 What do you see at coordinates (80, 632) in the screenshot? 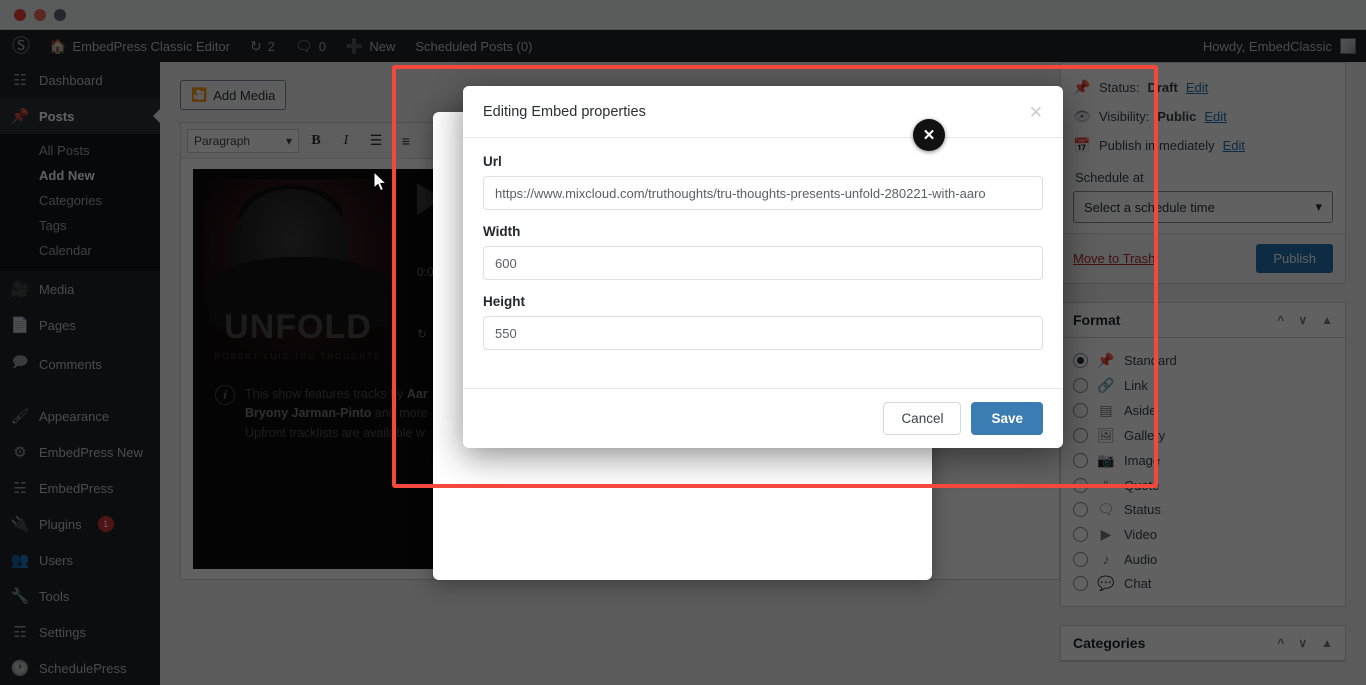
I see `sidebar-item-settings: ☶ Settings` at bounding box center [80, 632].